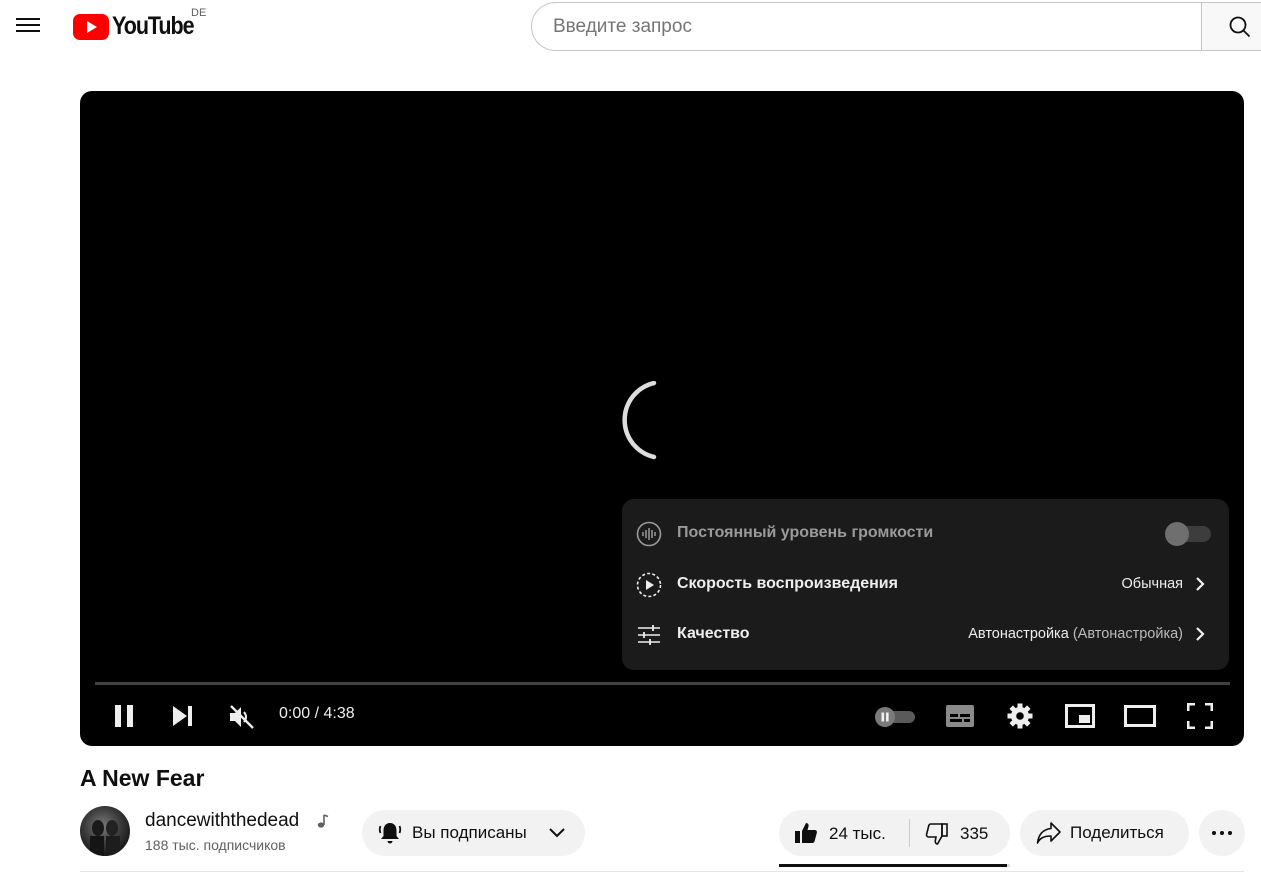  Describe the element at coordinates (1140, 716) in the screenshot. I see `theater-mode-icon` at that location.